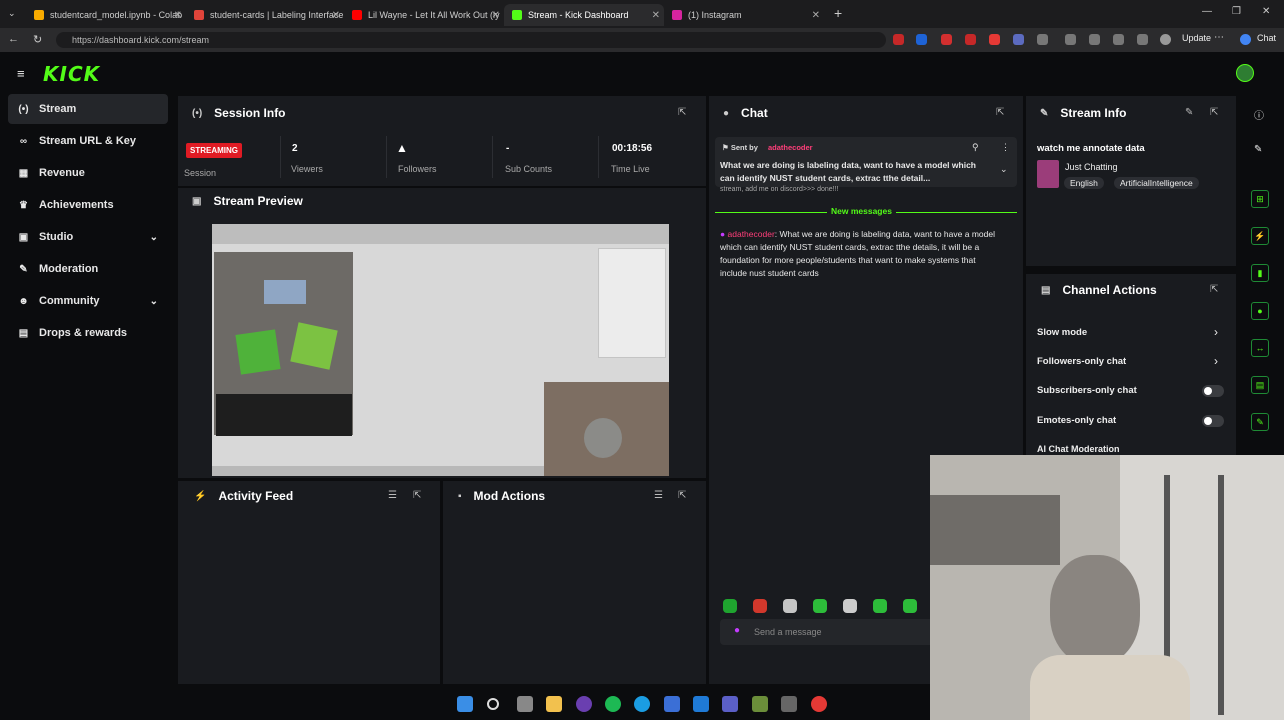  Describe the element at coordinates (1062, 332) in the screenshot. I see `slow-mode-item: Slow mode` at that location.